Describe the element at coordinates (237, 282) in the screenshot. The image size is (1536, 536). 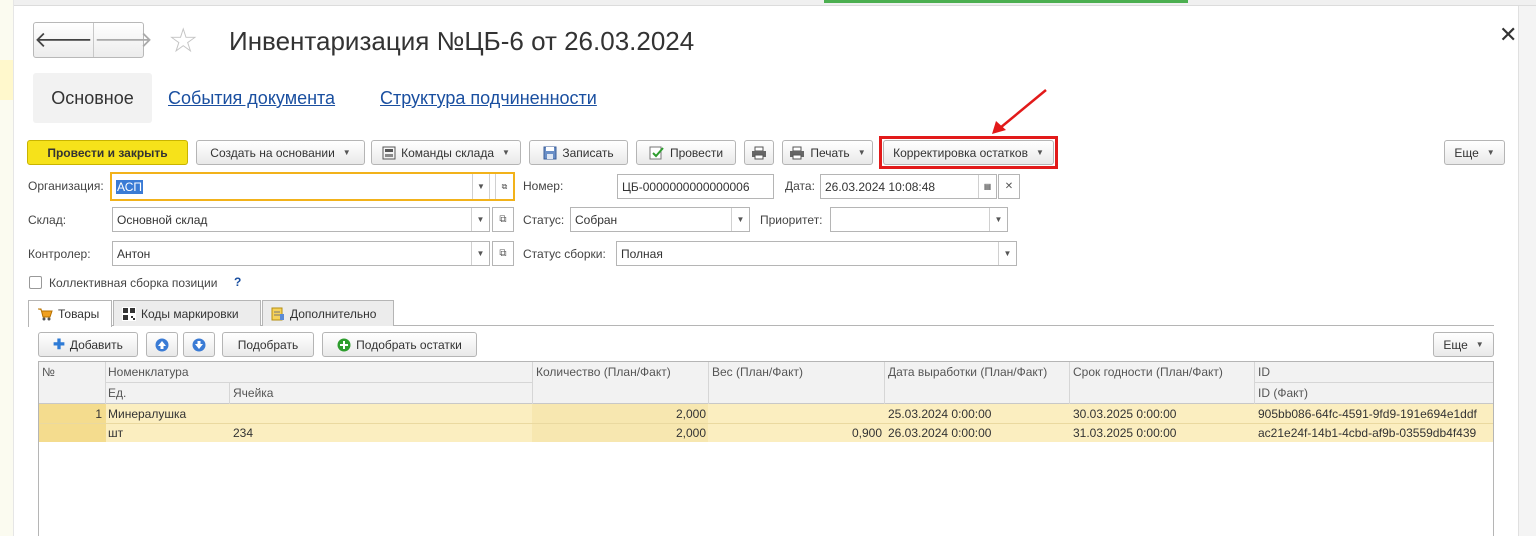
I see `help-icon: ?` at that location.